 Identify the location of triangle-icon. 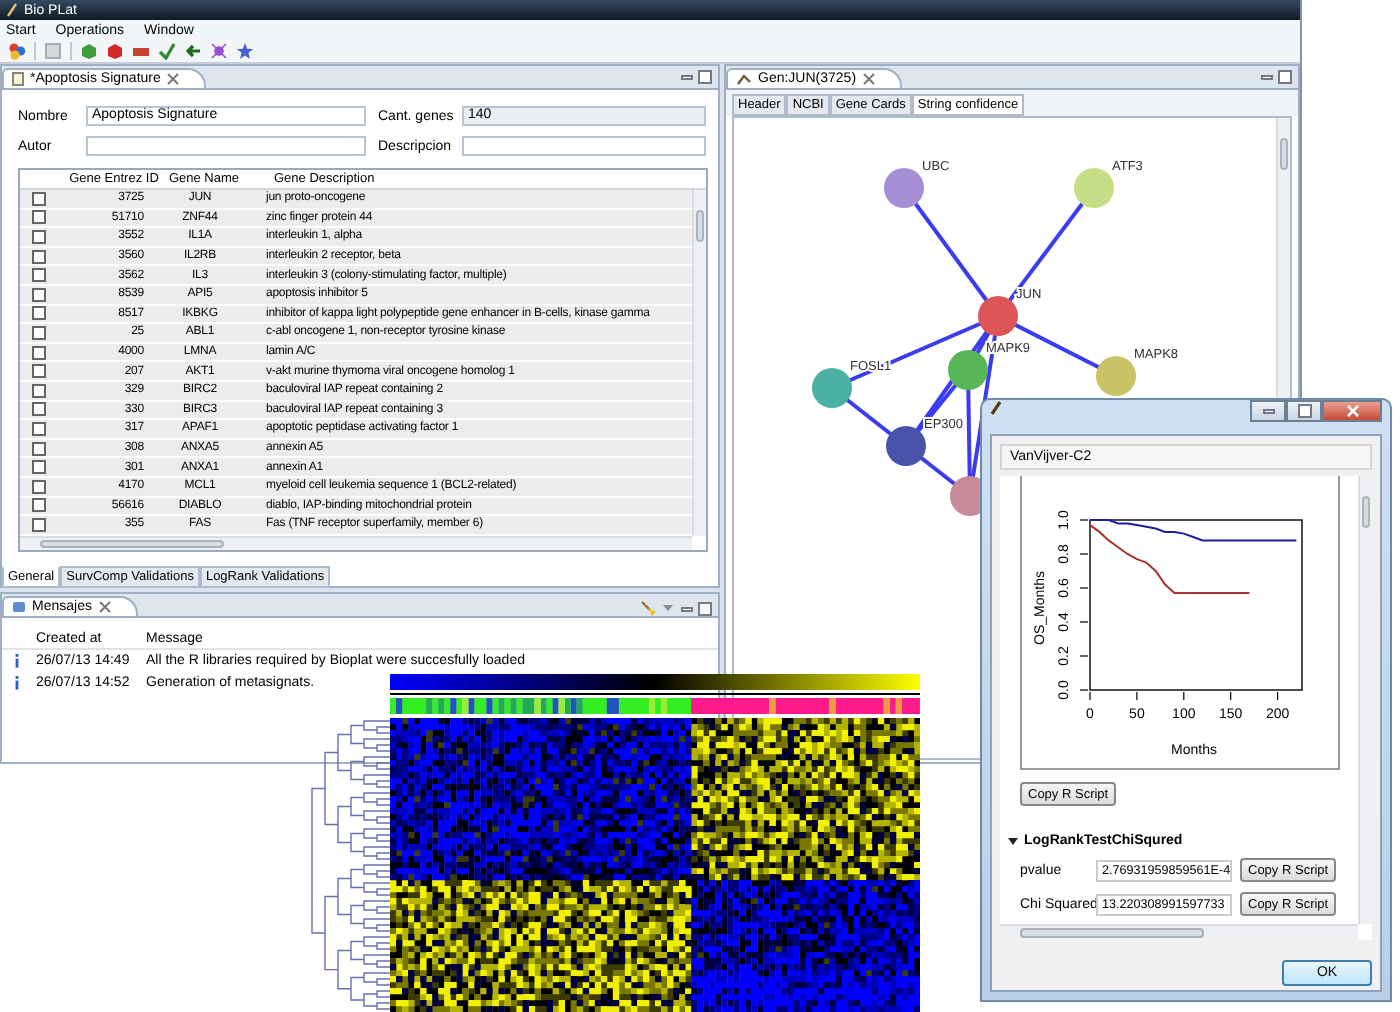
(1013, 841).